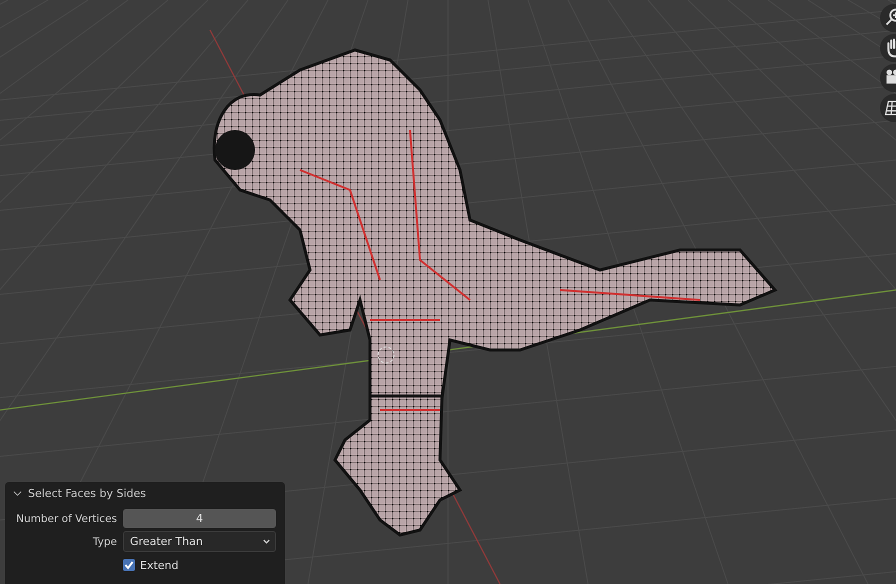 The width and height of the screenshot is (896, 584). What do you see at coordinates (129, 565) in the screenshot?
I see `checkbox` at bounding box center [129, 565].